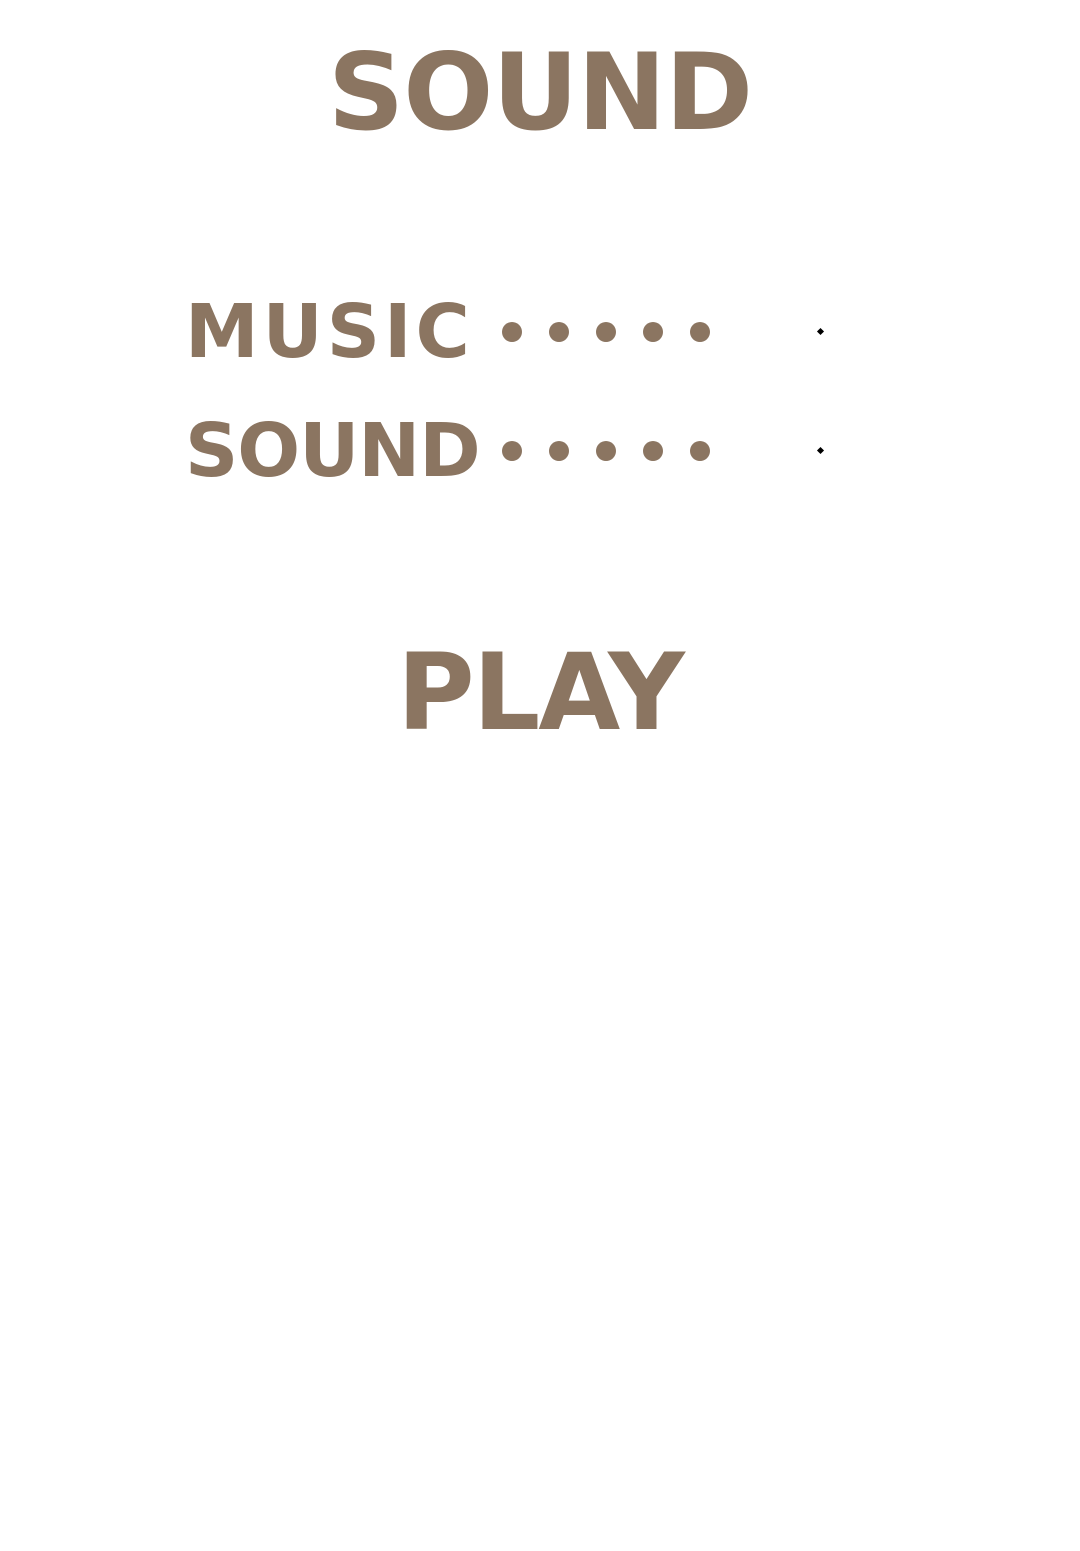 The width and height of the screenshot is (1080, 1551). I want to click on sound-setting-row: SOUND, so click(535, 451).